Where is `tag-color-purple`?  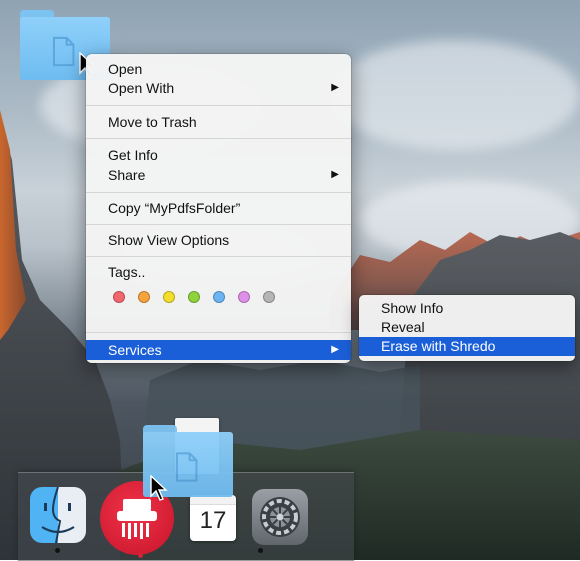 tag-color-purple is located at coordinates (244, 297).